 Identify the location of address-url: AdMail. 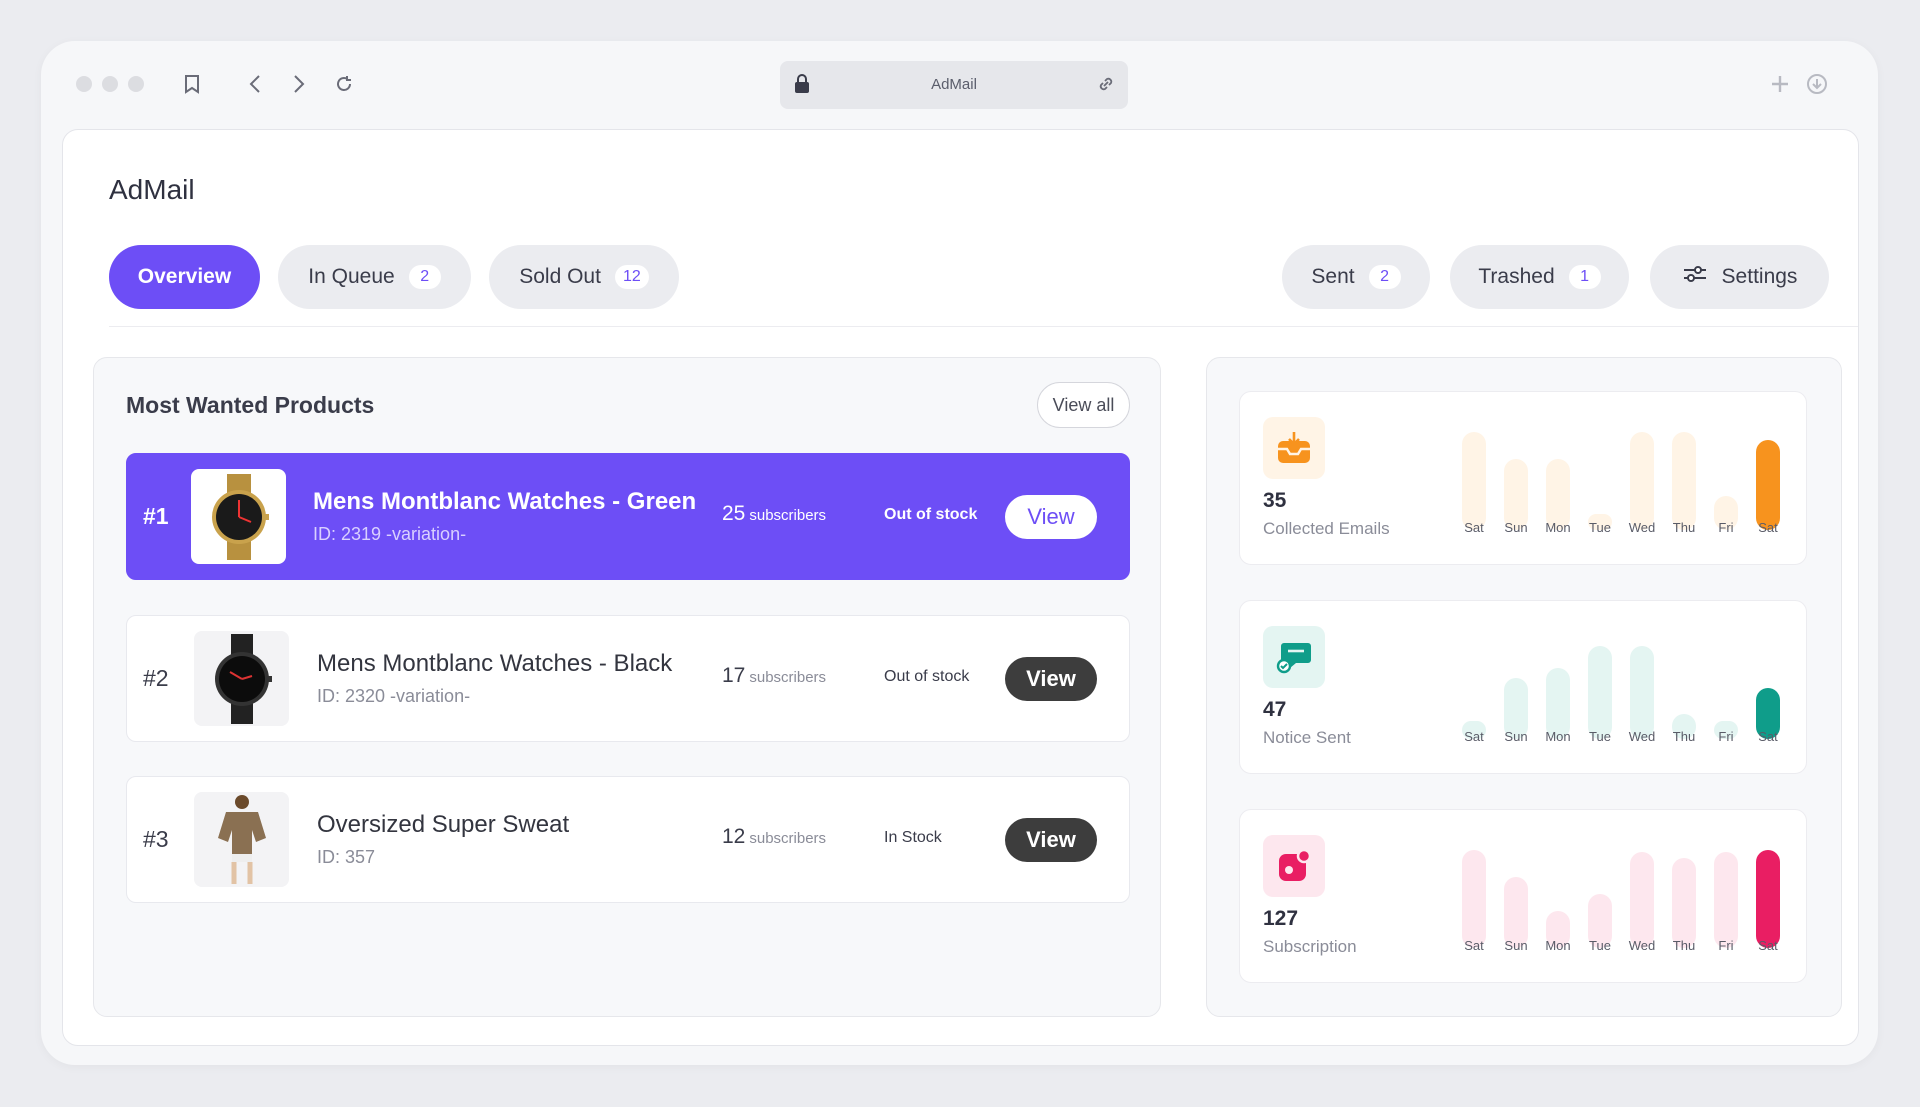
(954, 84).